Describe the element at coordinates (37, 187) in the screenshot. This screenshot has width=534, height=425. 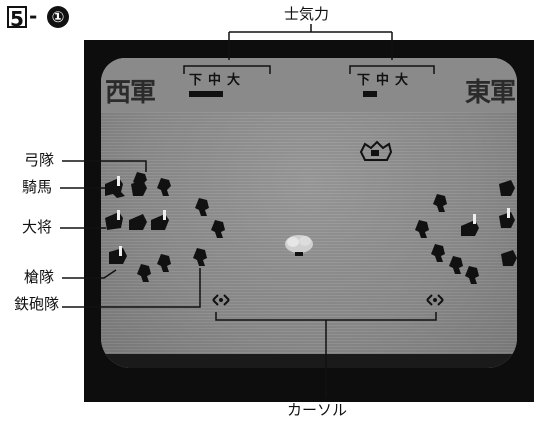
I see `callout-cavalry: 騎馬` at that location.